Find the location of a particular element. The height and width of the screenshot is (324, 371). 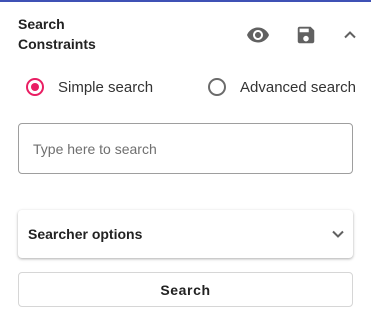

save-button is located at coordinates (306, 35).